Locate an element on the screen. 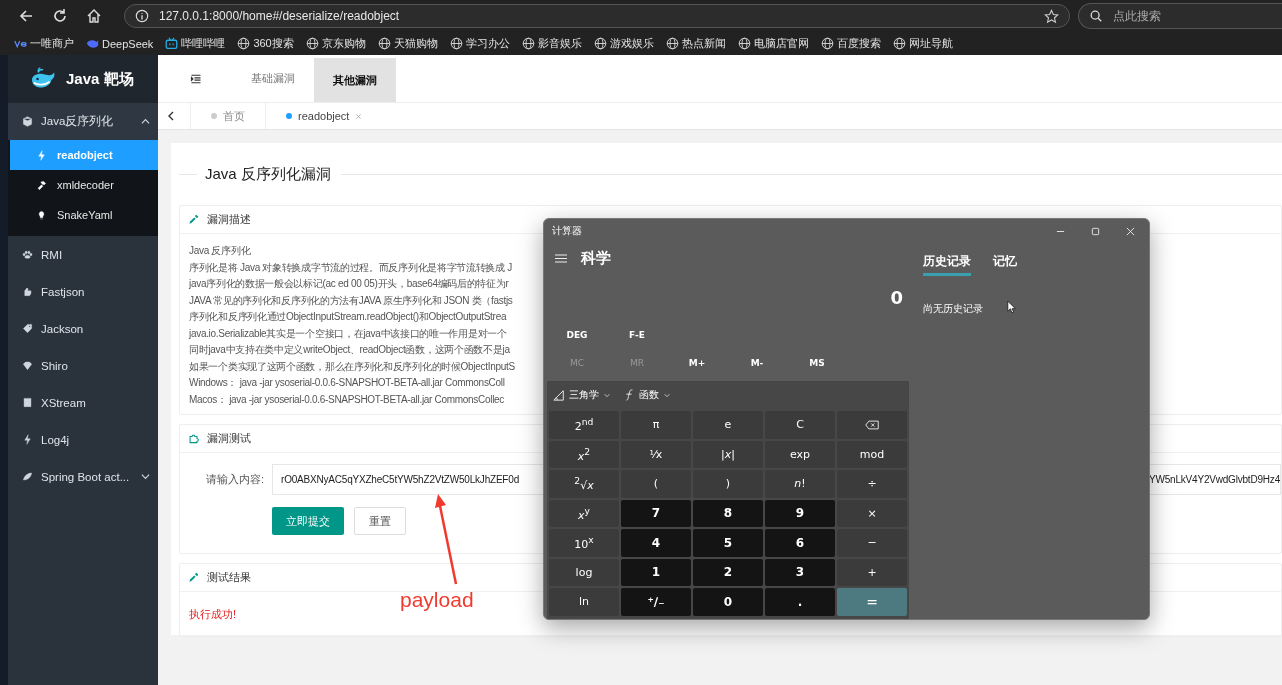 Image resolution: width=1282 pixels, height=685 pixels. home-icon is located at coordinates (94, 16).